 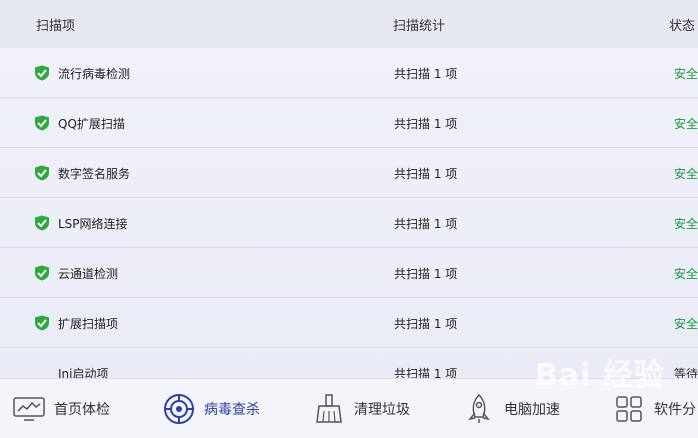 I want to click on scan-row: LSP网络连接 共扫描 1 项 安全, so click(x=349, y=223).